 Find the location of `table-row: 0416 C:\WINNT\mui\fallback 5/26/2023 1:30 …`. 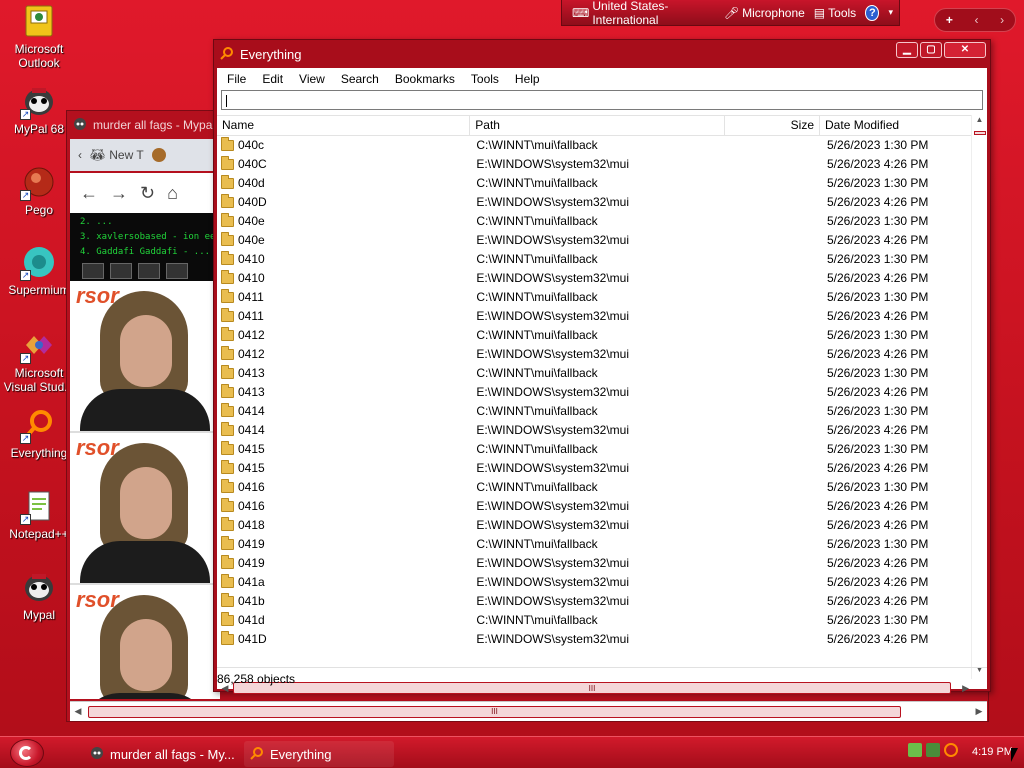

table-row: 0416 C:\WINNT\mui\fallback 5/26/2023 1:30 … is located at coordinates (594, 487).